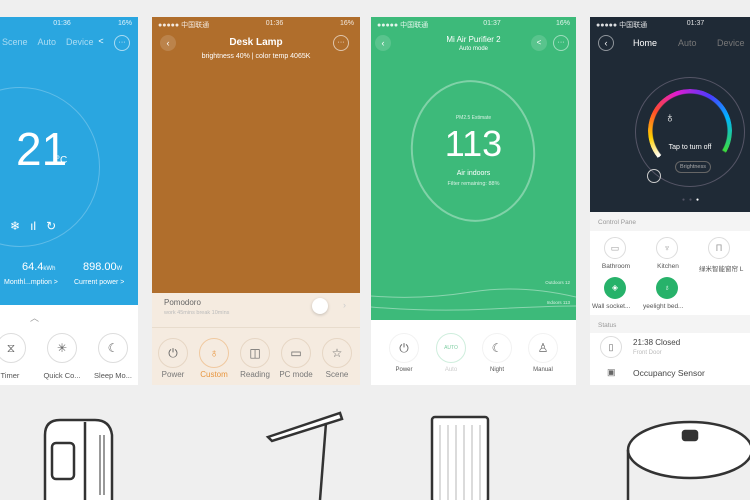 Image resolution: width=750 pixels, height=500 pixels. Describe the element at coordinates (15, 226) in the screenshot. I see `snowflake-icon: ❄` at that location.